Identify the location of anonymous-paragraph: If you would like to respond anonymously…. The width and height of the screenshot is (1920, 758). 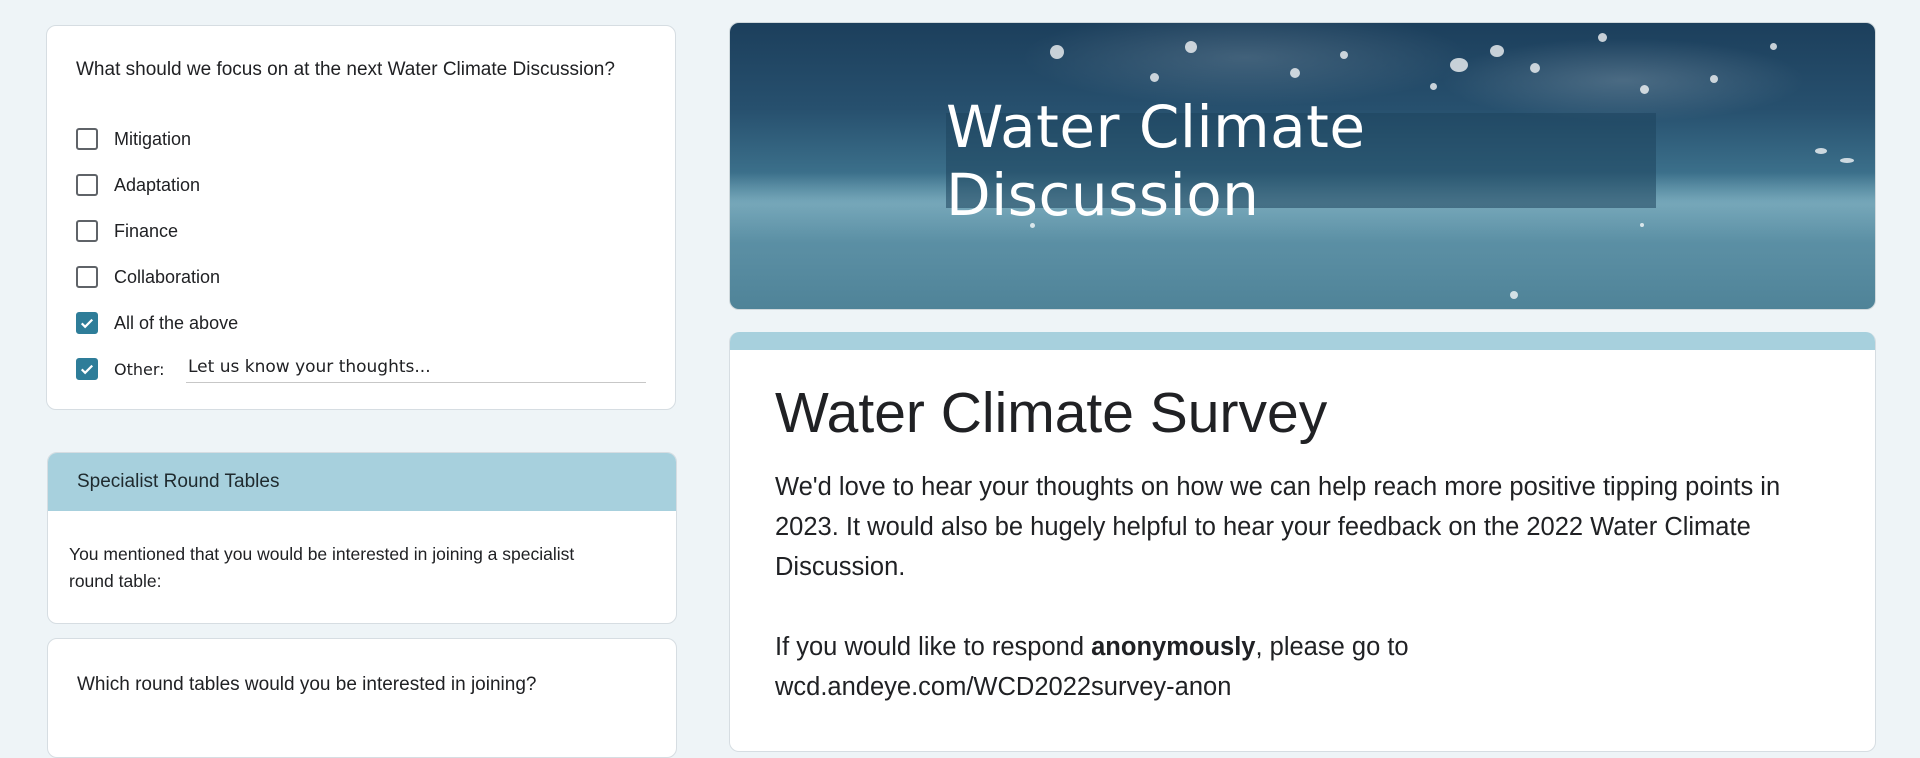
(1300, 667).